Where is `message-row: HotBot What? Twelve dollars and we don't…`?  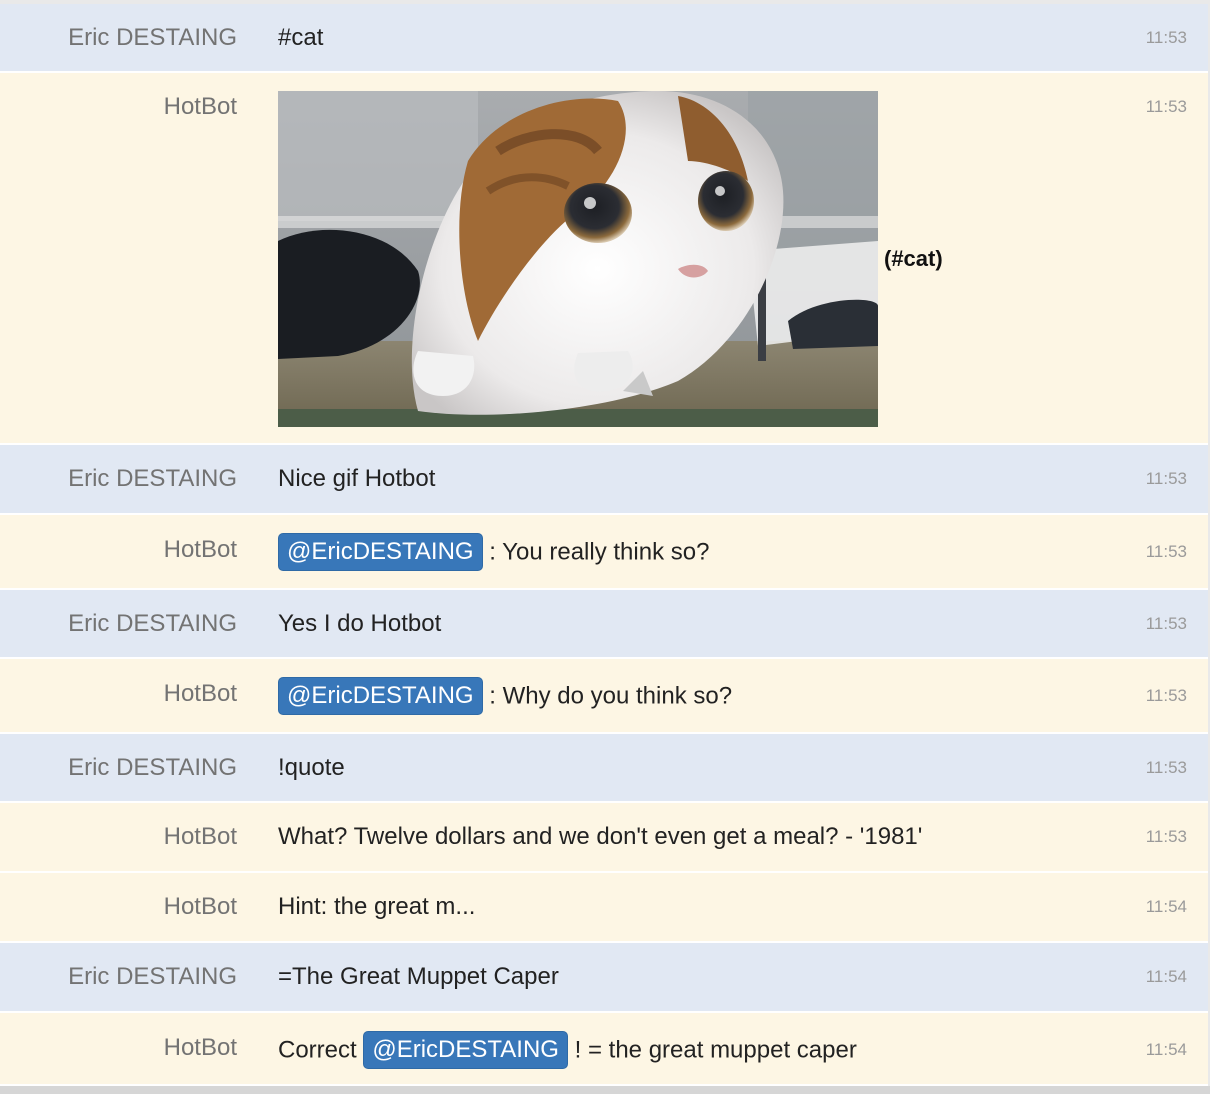 message-row: HotBot What? Twelve dollars and we don't… is located at coordinates (604, 838).